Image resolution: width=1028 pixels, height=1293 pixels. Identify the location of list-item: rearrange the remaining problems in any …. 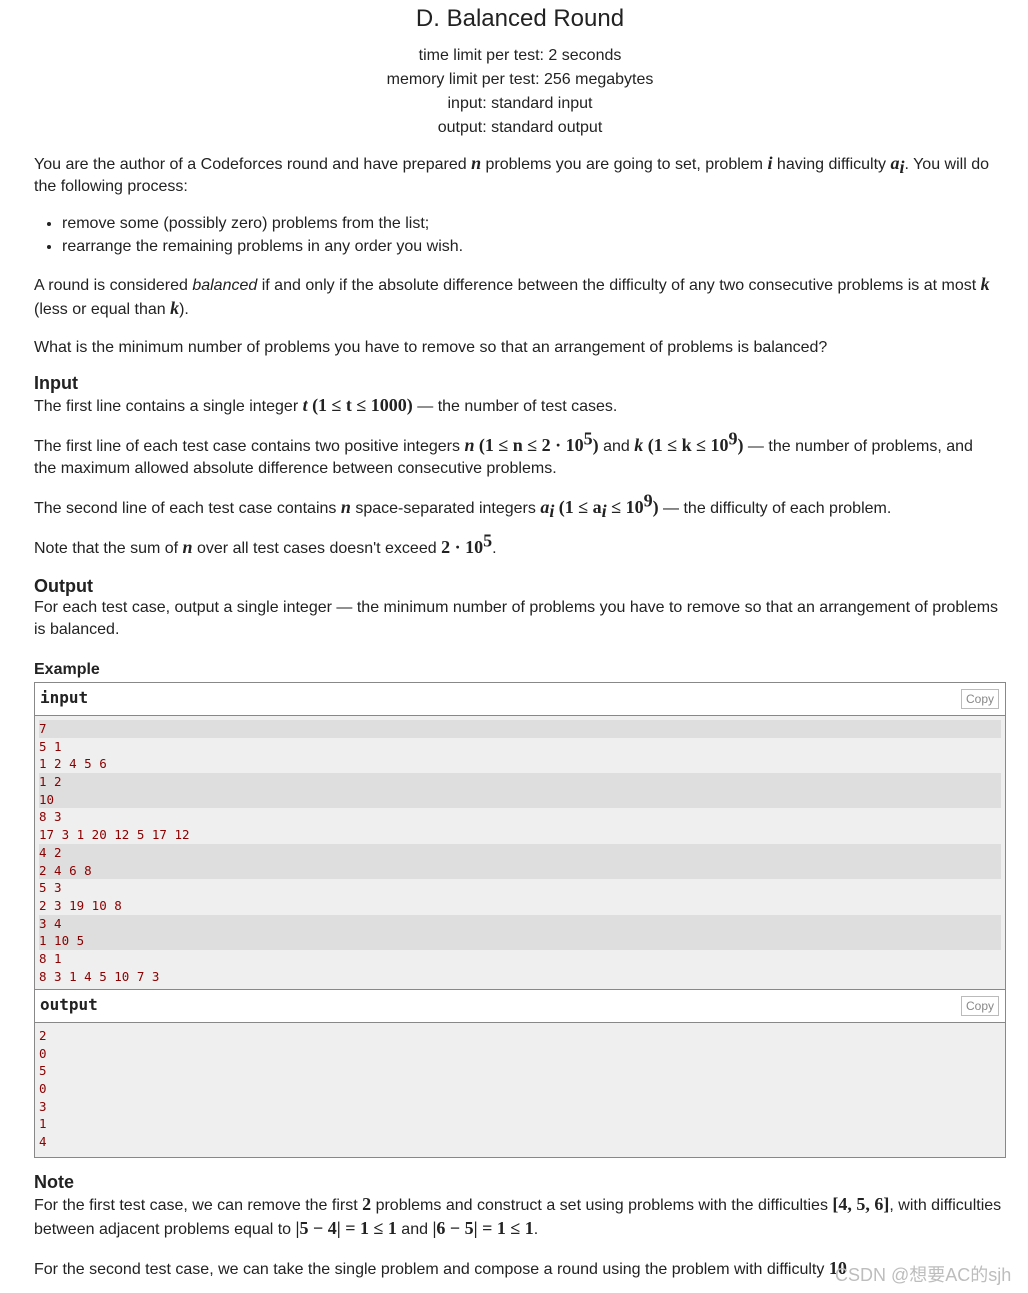
(528, 246).